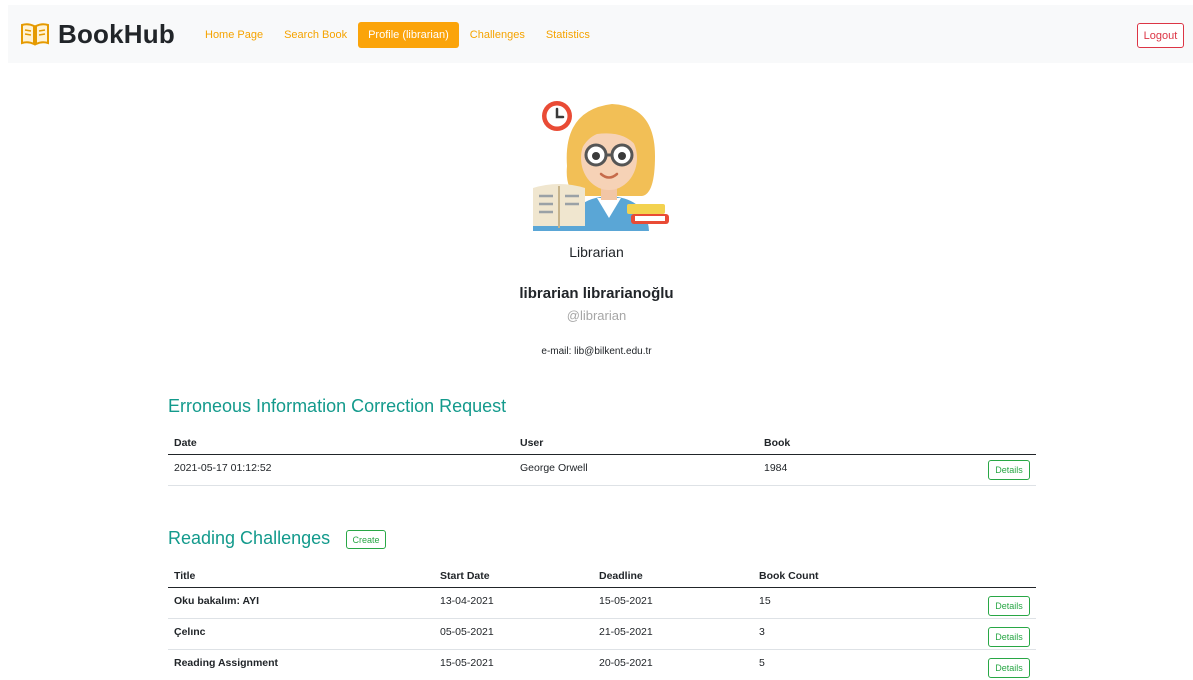 This screenshot has width=1193, height=680. I want to click on logout-button: Logout, so click(1160, 35).